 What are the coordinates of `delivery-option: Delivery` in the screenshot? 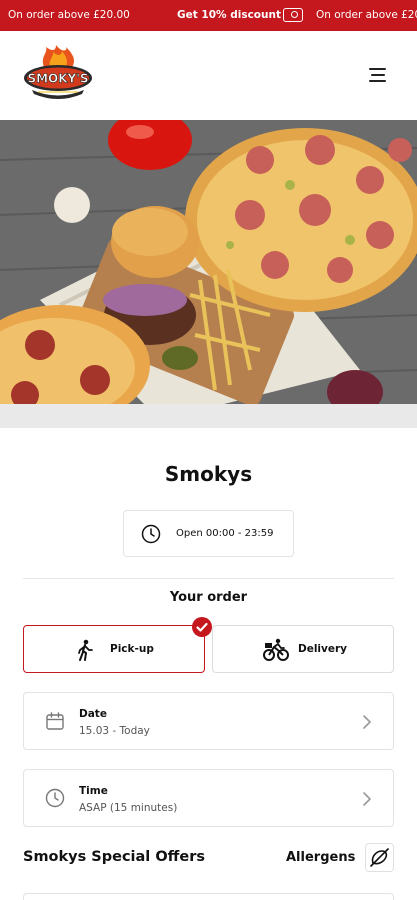 It's located at (303, 649).